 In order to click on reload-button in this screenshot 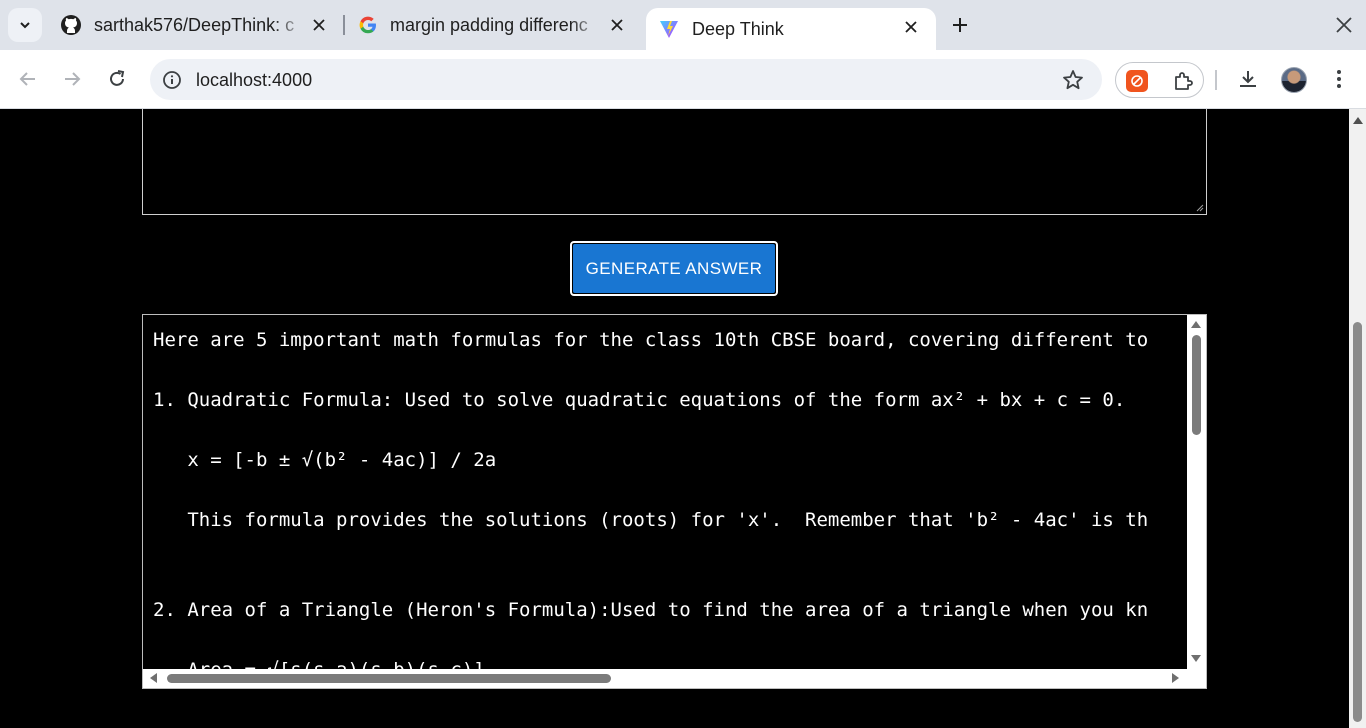, I will do `click(117, 79)`.